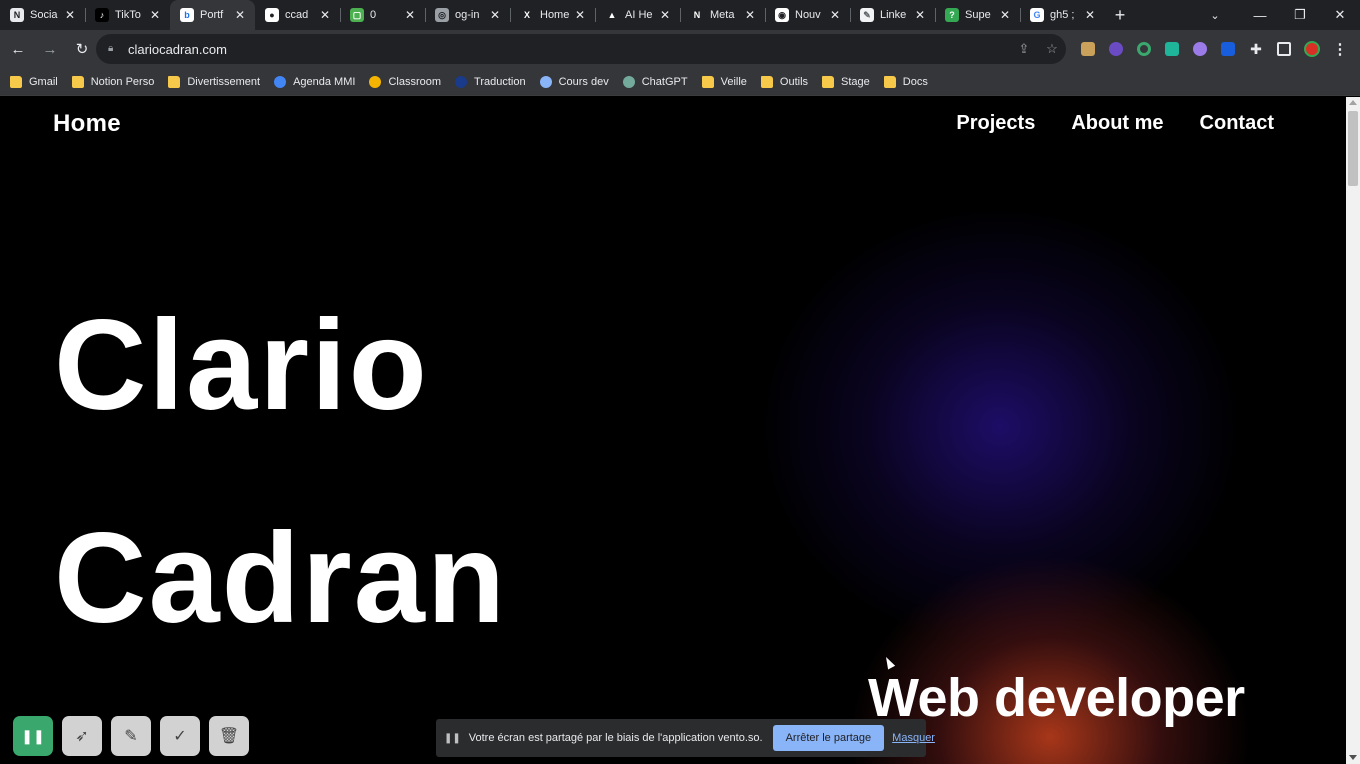  Describe the element at coordinates (1312, 49) in the screenshot. I see `profile-avatar` at that location.